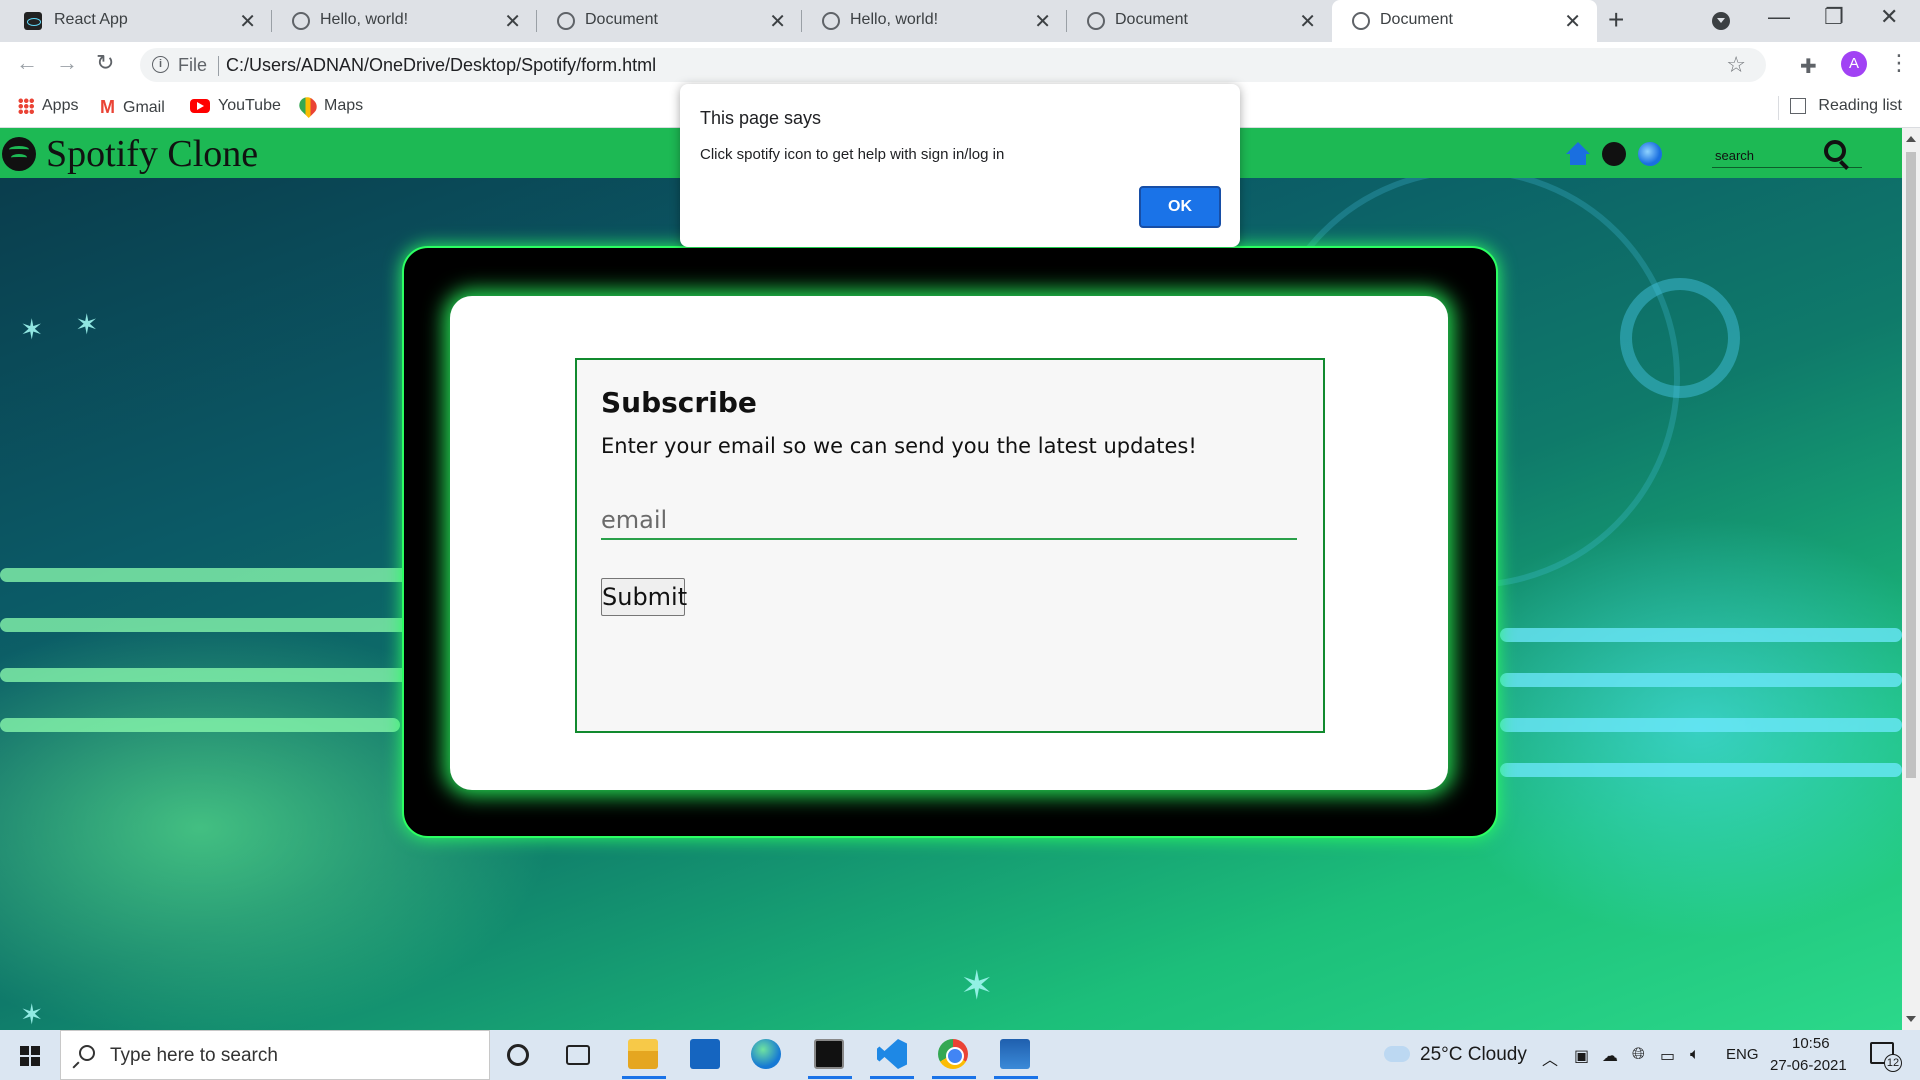 Image resolution: width=1920 pixels, height=1080 pixels. What do you see at coordinates (1798, 106) in the screenshot?
I see `reading-list-icon` at bounding box center [1798, 106].